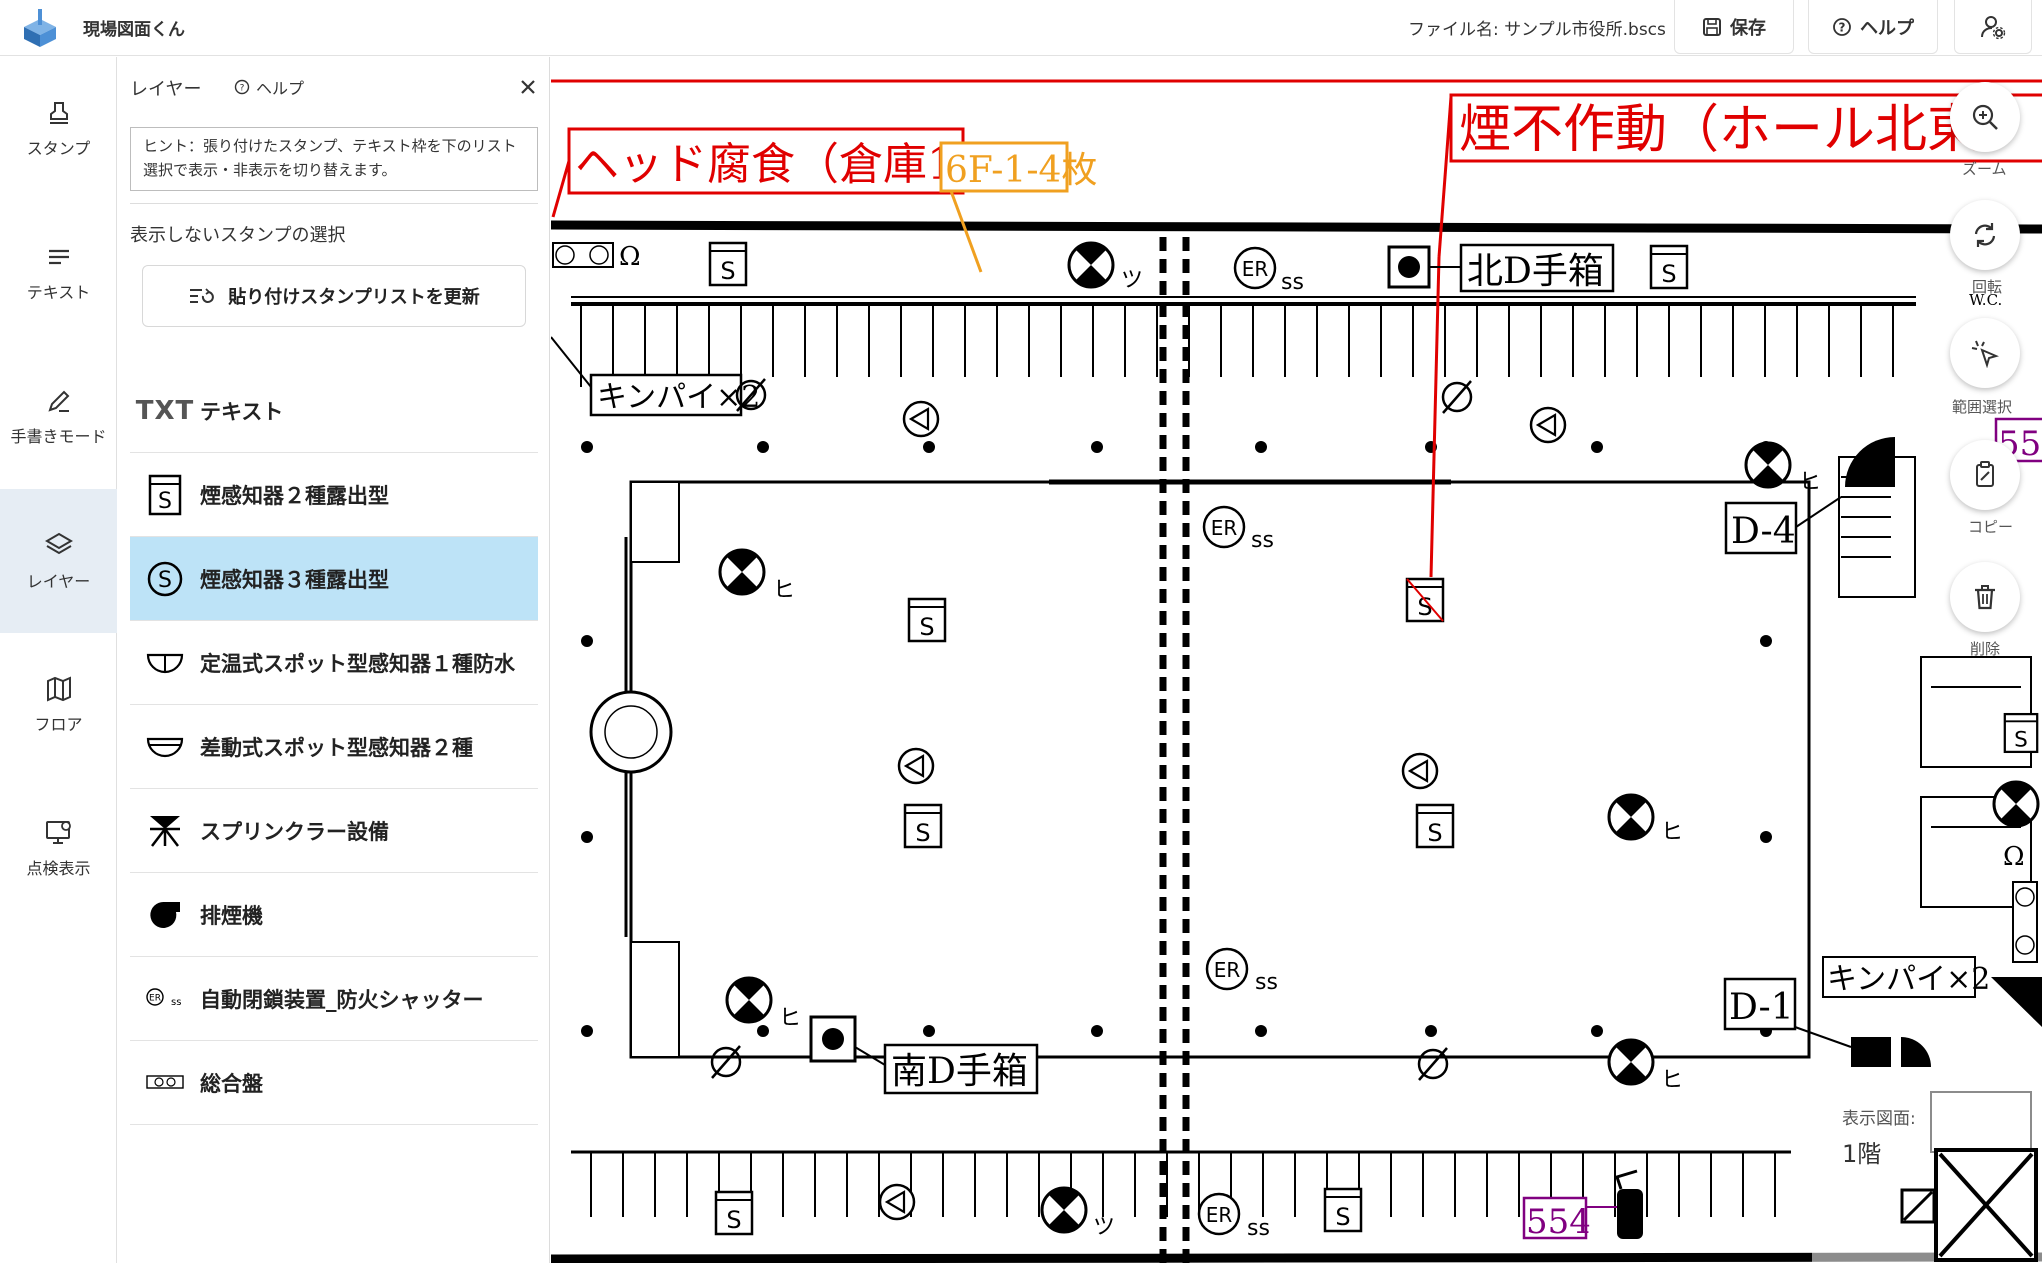 The height and width of the screenshot is (1263, 2042). Describe the element at coordinates (596, 257) in the screenshot. I see `pb-panel-top: Ω` at that location.